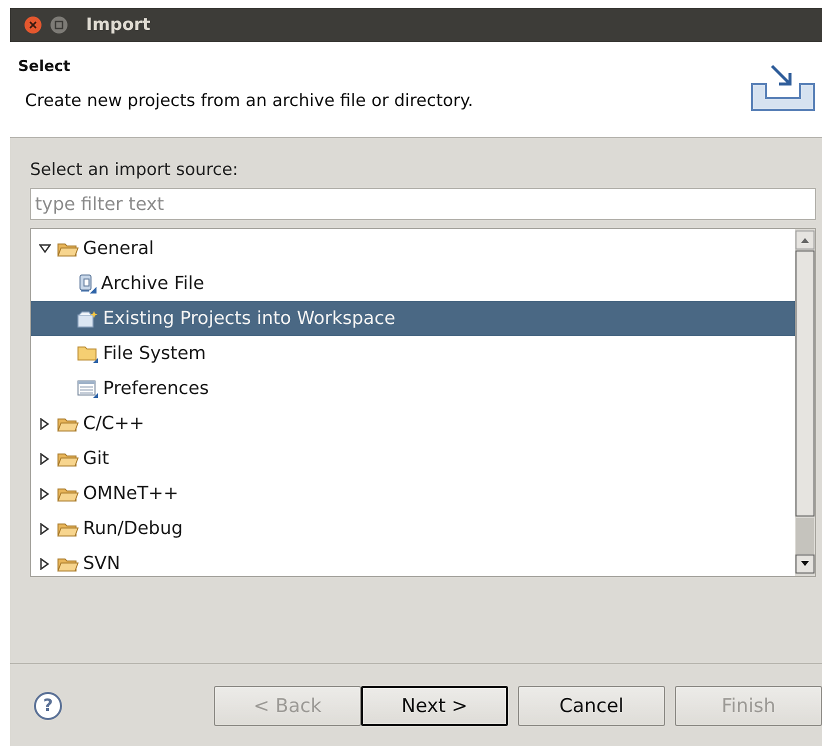 Image resolution: width=822 pixels, height=746 pixels. What do you see at coordinates (413, 561) in the screenshot?
I see `tree-item: SVN` at bounding box center [413, 561].